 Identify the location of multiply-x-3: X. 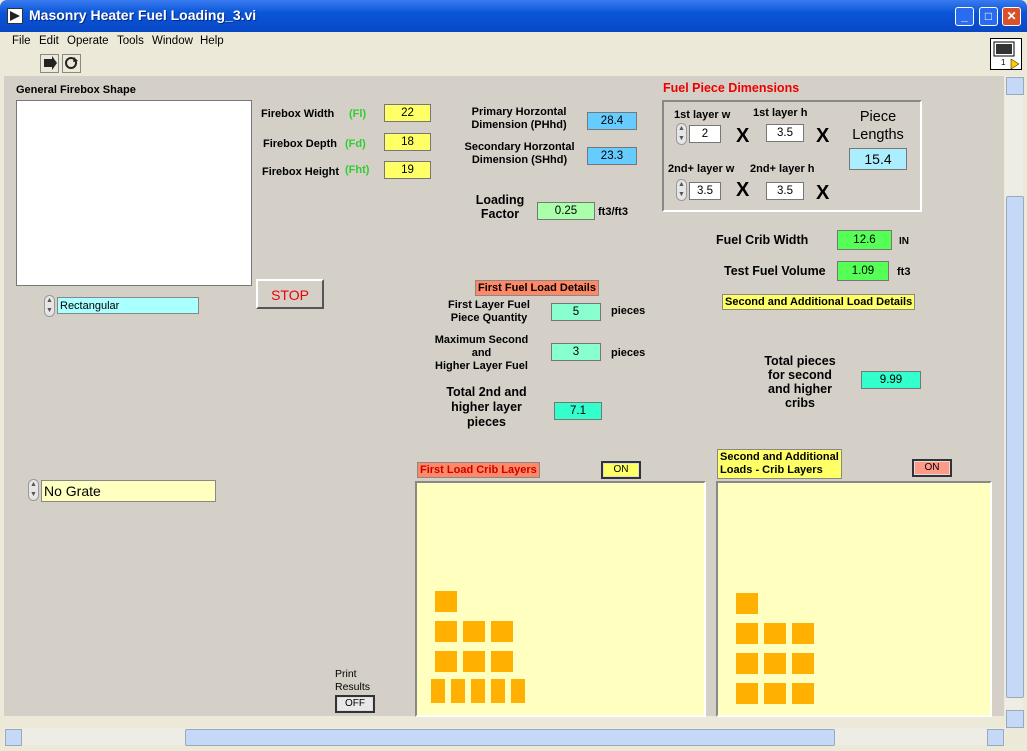
(743, 190).